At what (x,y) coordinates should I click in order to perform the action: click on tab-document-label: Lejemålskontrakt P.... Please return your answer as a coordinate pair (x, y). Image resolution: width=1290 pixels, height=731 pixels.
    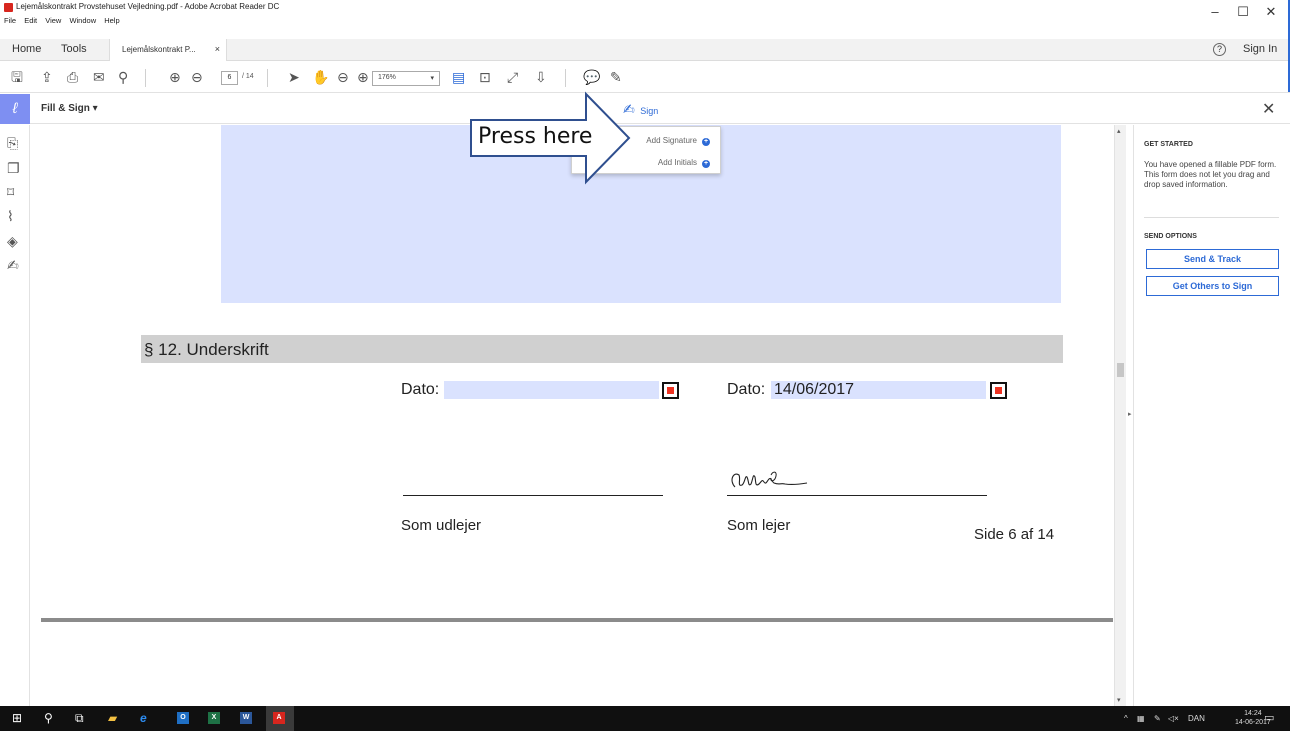
    Looking at the image, I should click on (159, 49).